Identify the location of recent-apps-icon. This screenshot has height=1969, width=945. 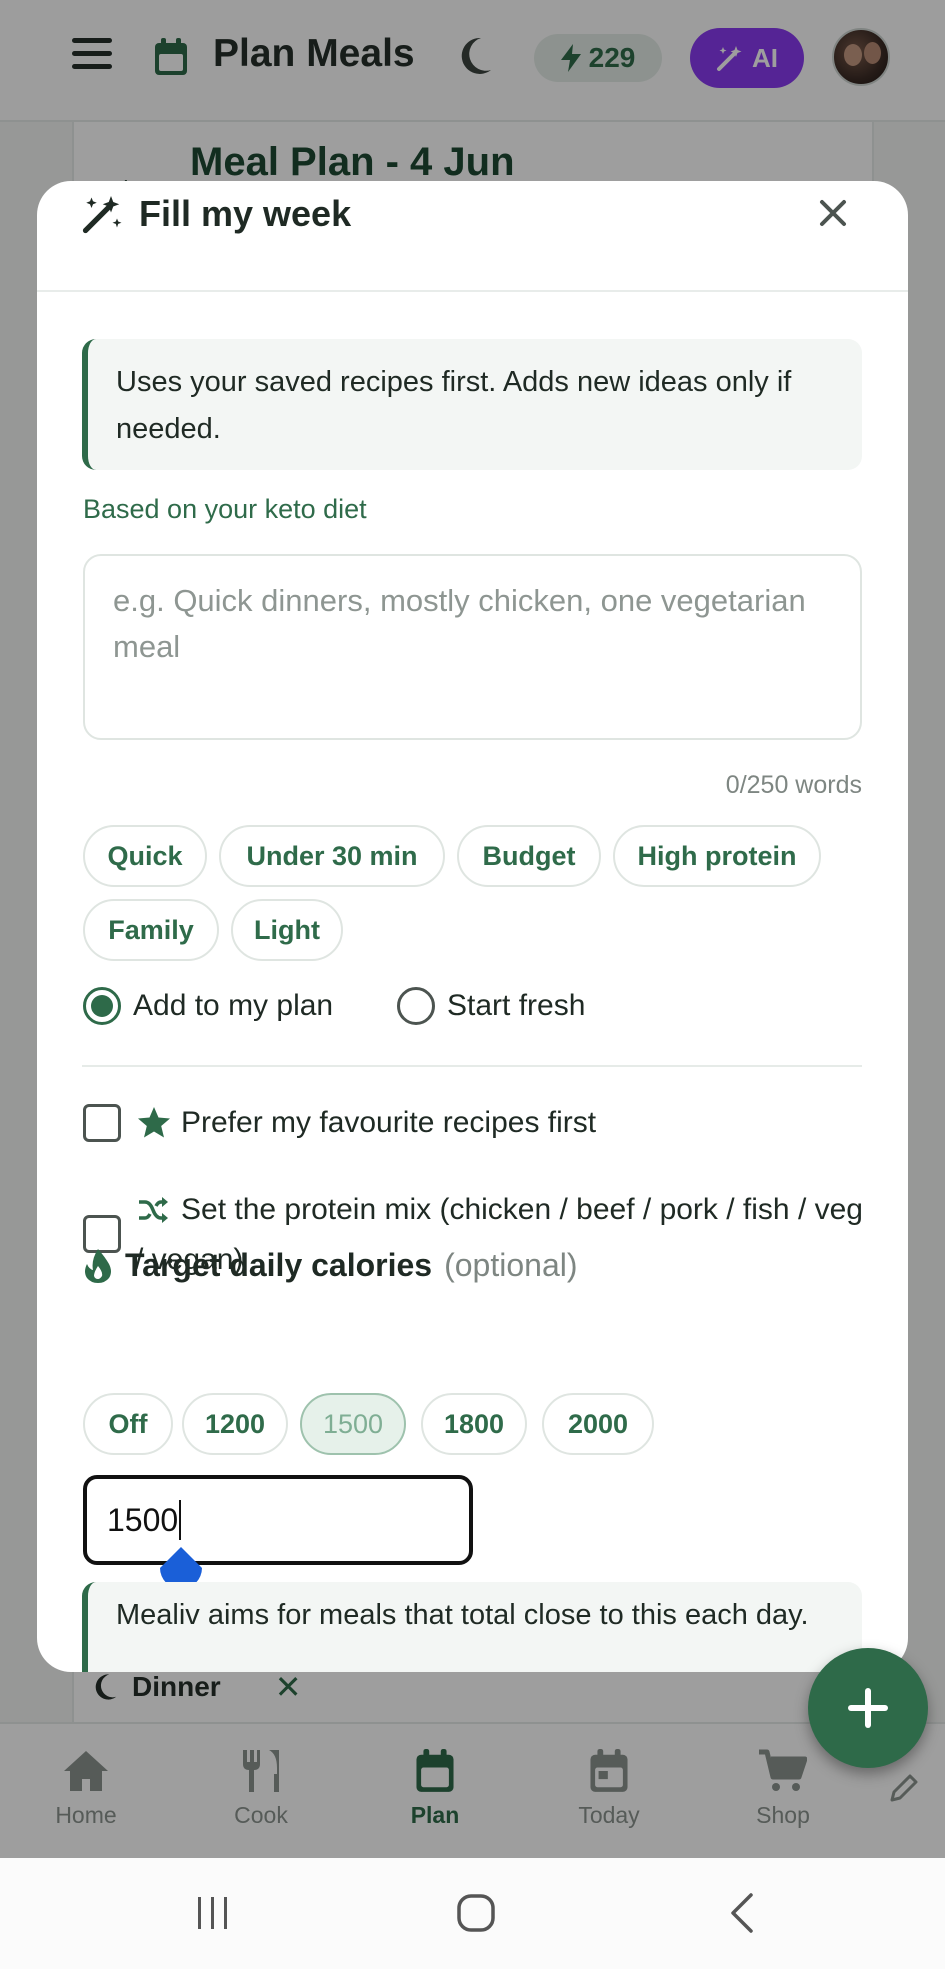
(212, 1913).